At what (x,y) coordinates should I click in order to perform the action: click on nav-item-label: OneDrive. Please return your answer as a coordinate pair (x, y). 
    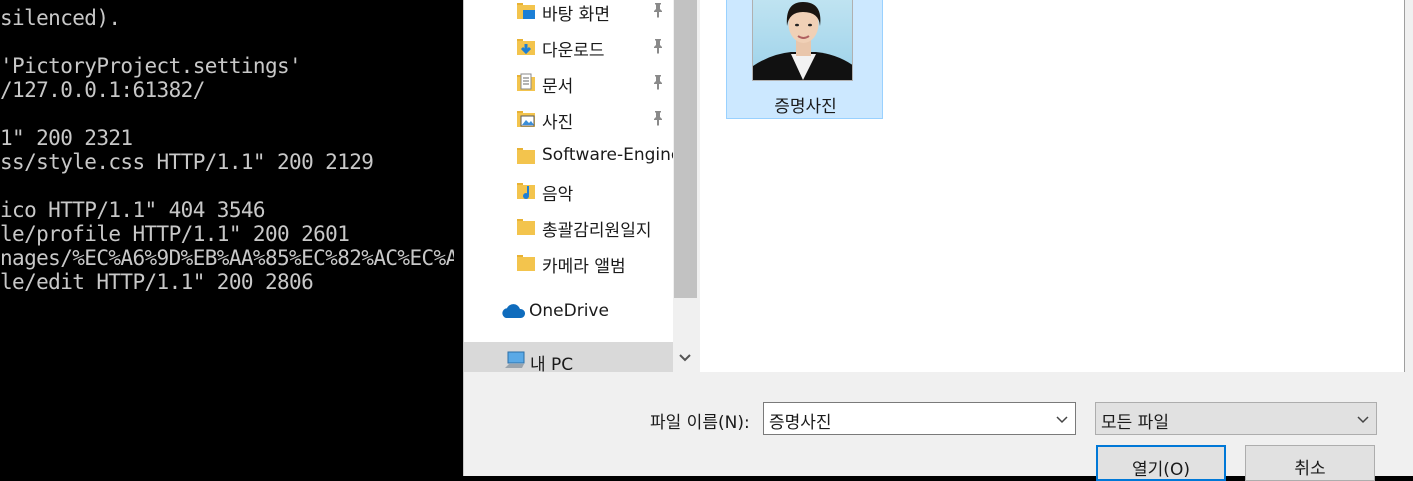
    Looking at the image, I should click on (569, 311).